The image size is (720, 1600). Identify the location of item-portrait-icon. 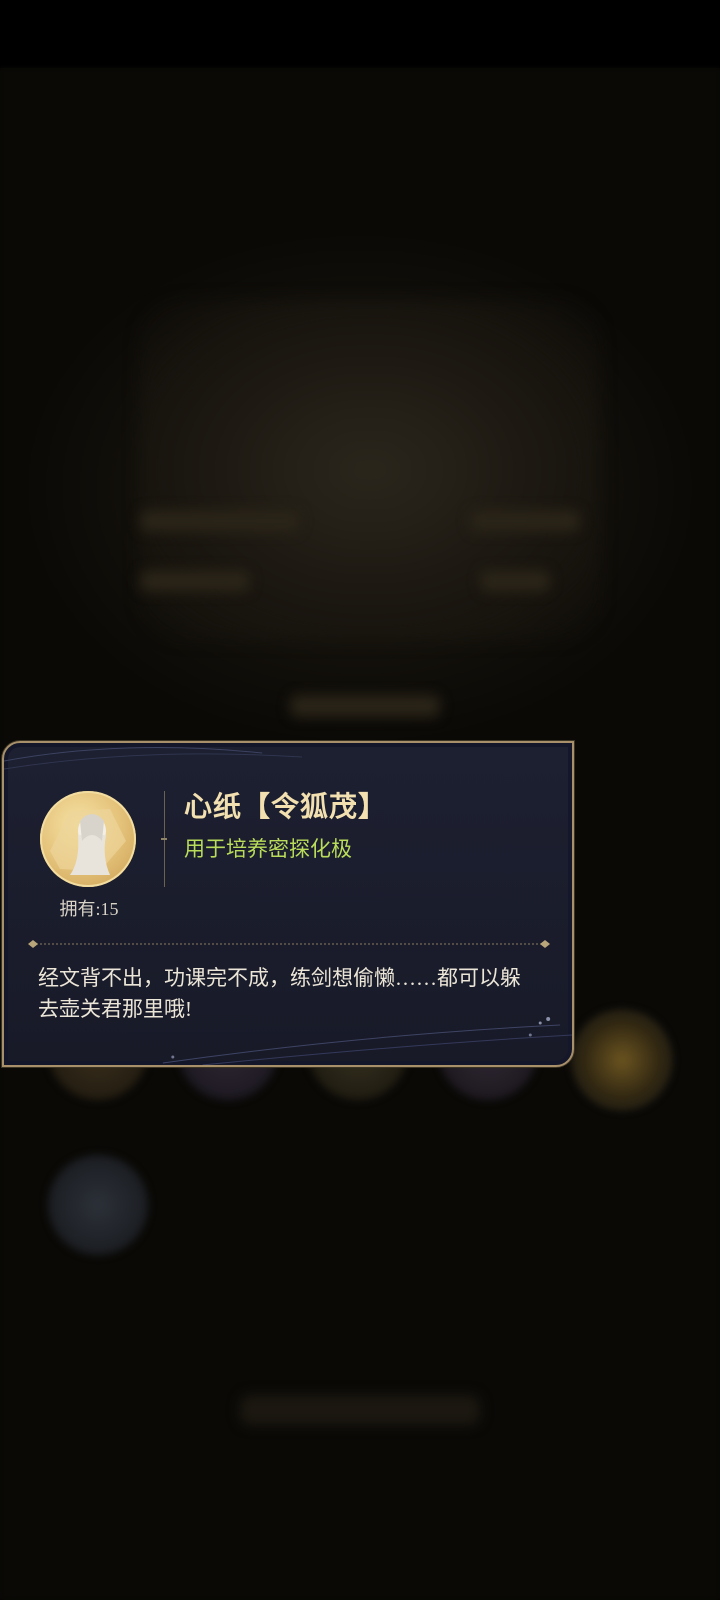
(88, 839).